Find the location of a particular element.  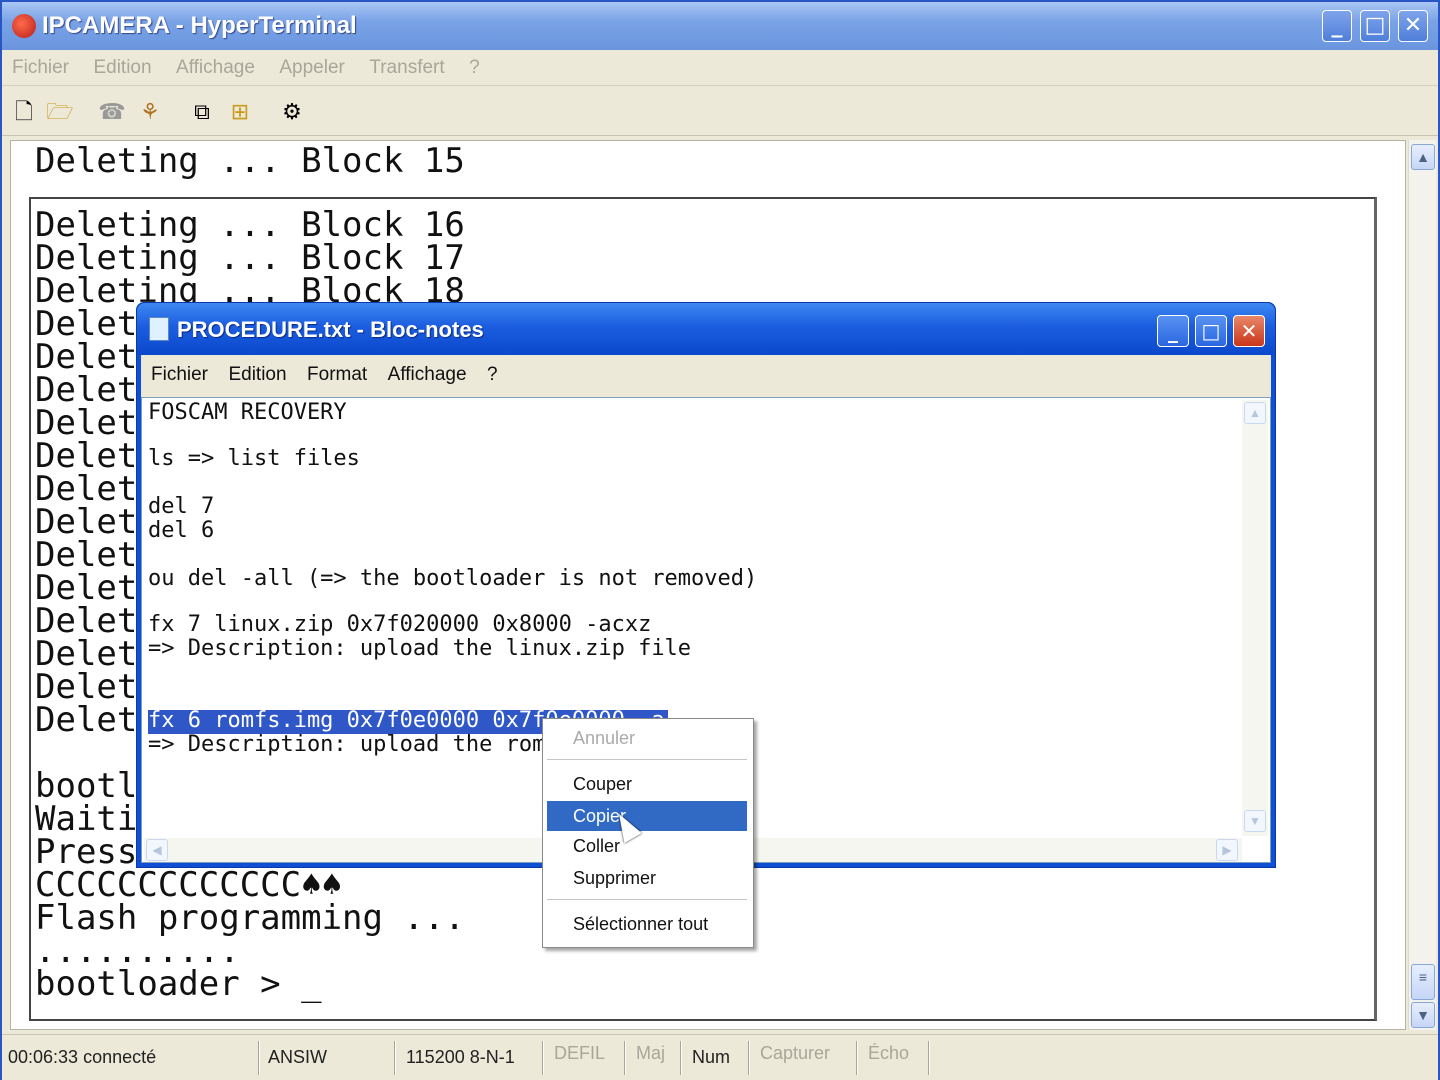

menu-transfert: Transfert is located at coordinates (406, 68).